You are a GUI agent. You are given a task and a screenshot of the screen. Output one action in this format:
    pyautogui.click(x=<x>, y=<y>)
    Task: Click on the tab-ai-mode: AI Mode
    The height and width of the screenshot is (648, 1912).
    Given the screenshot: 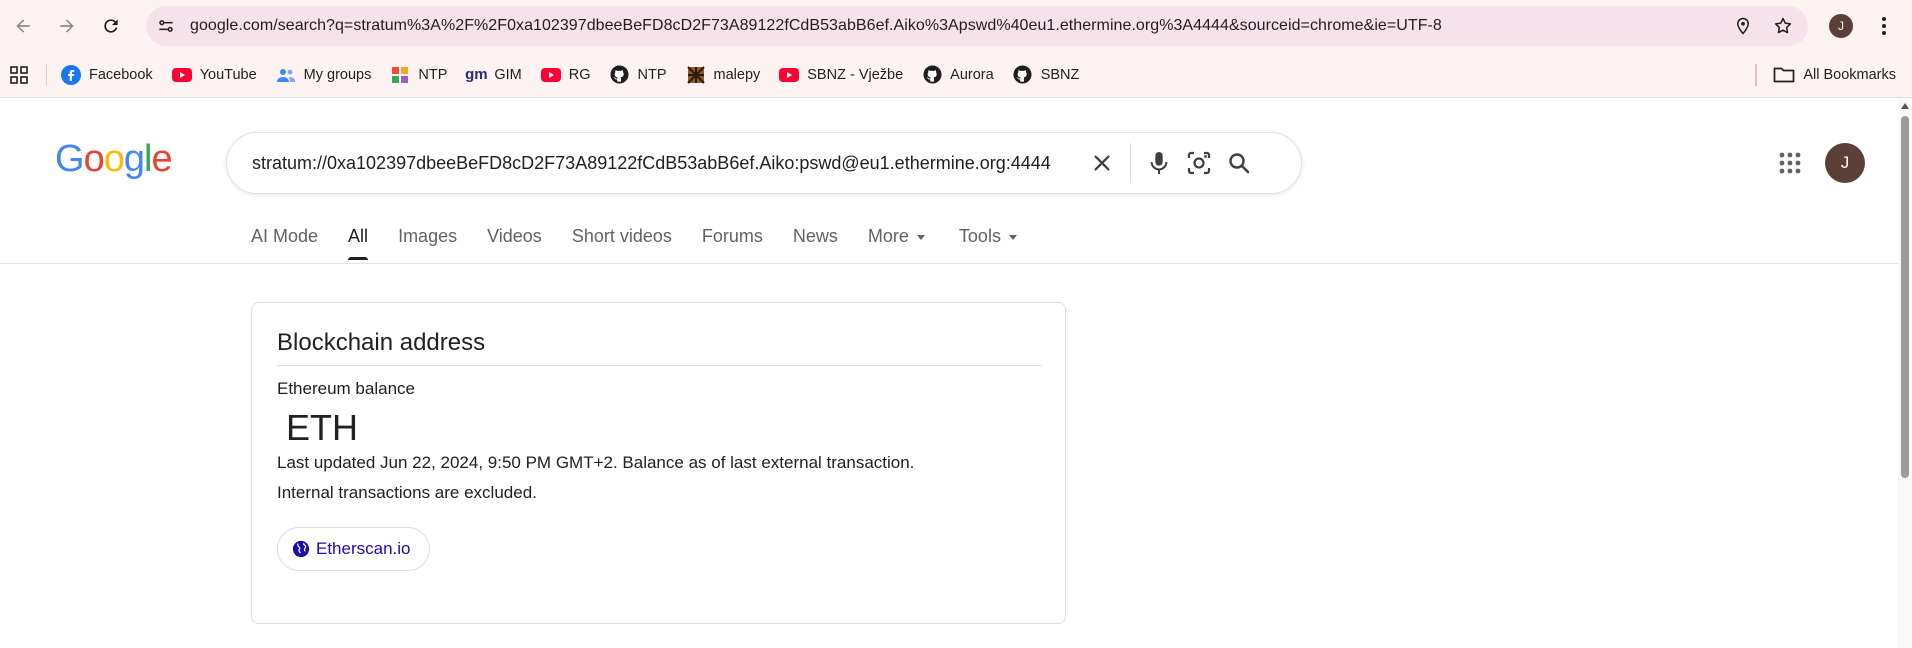 What is the action you would take?
    pyautogui.click(x=284, y=234)
    